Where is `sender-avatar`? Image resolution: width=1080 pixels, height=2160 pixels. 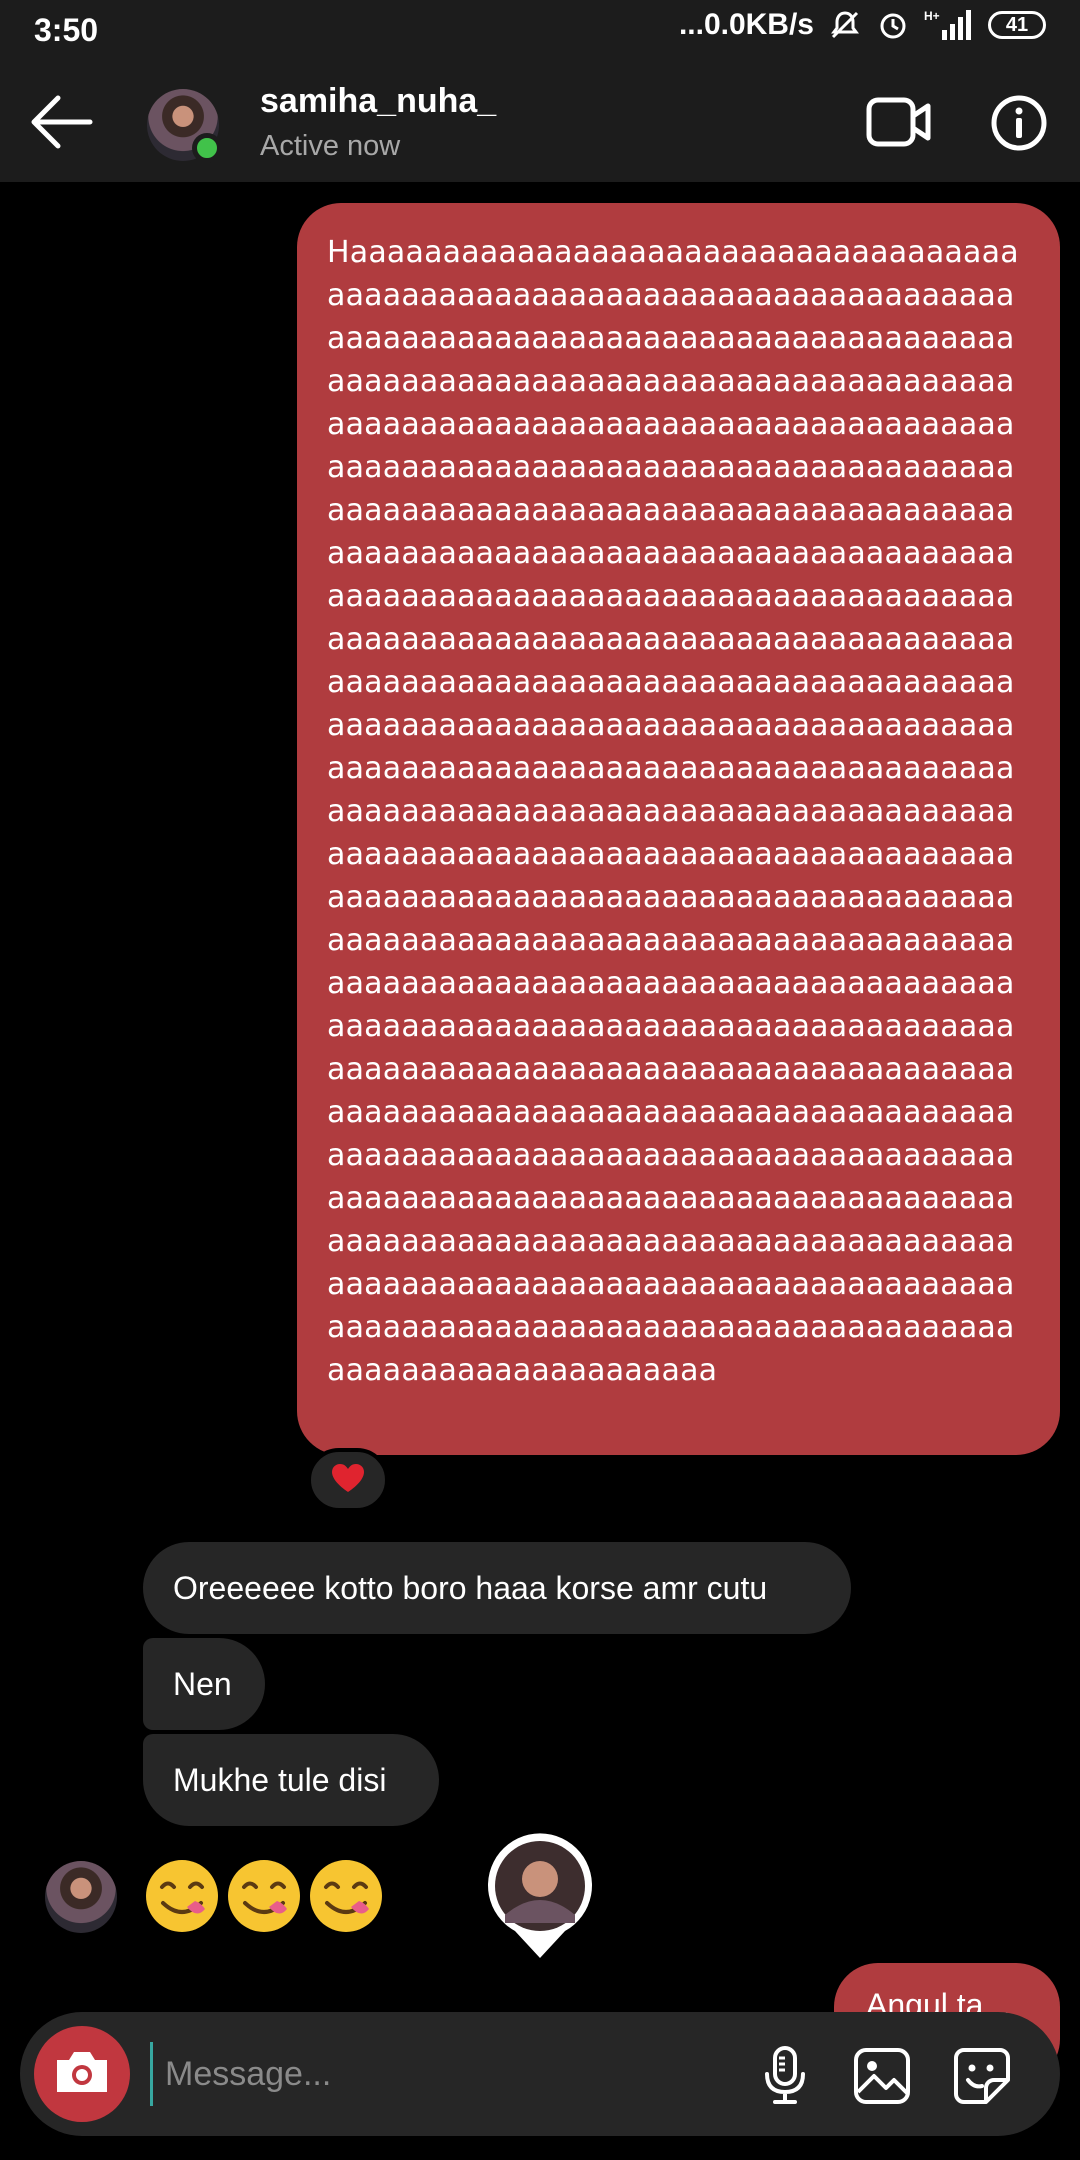 sender-avatar is located at coordinates (81, 1897).